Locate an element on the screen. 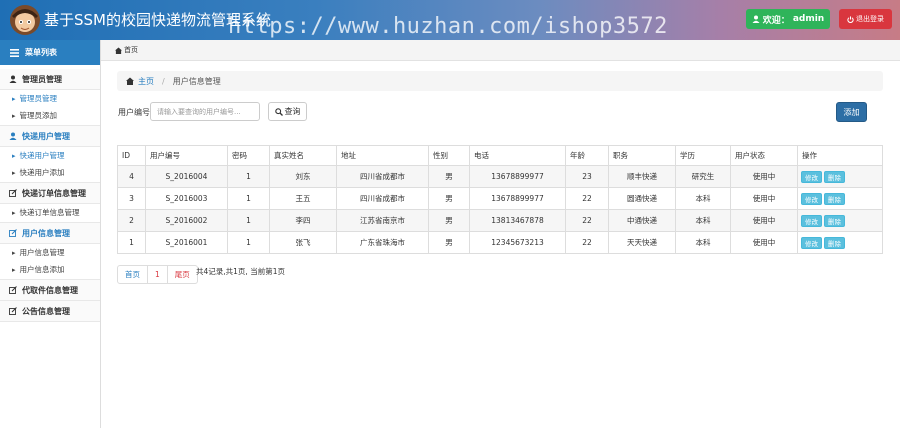 This screenshot has width=900, height=428. sidebar-group-pickup: 代取件信息管理 is located at coordinates (50, 290).